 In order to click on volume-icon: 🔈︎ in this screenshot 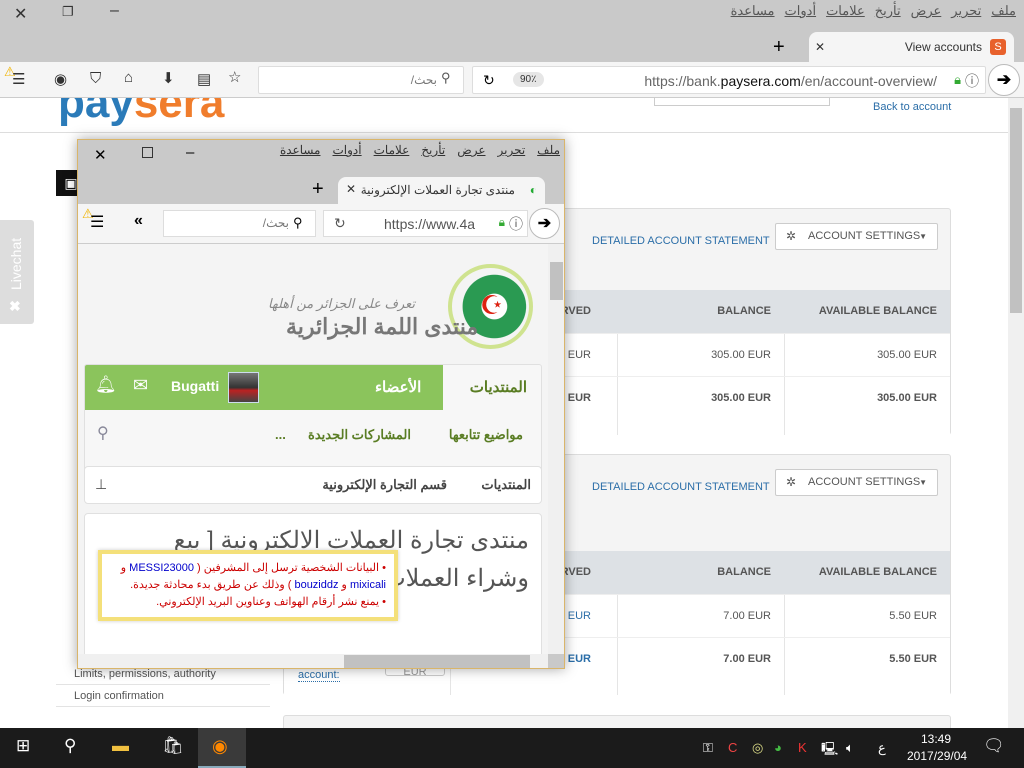, I will do `click(850, 748)`.